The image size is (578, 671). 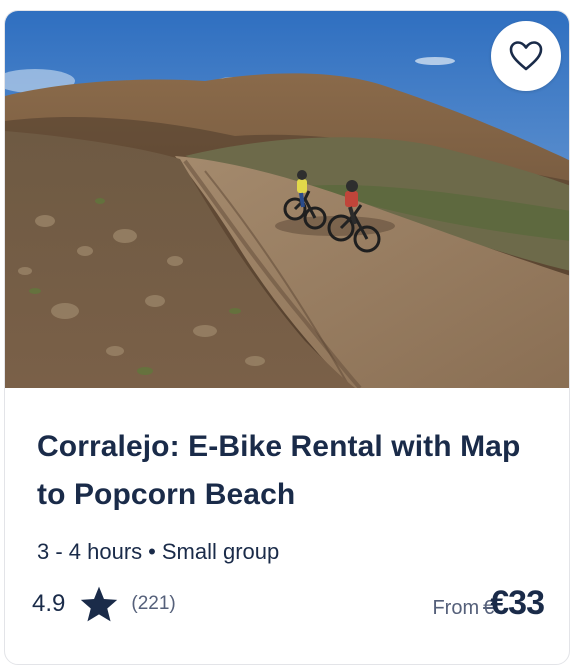 What do you see at coordinates (49, 603) in the screenshot?
I see `rating-score: 4.9` at bounding box center [49, 603].